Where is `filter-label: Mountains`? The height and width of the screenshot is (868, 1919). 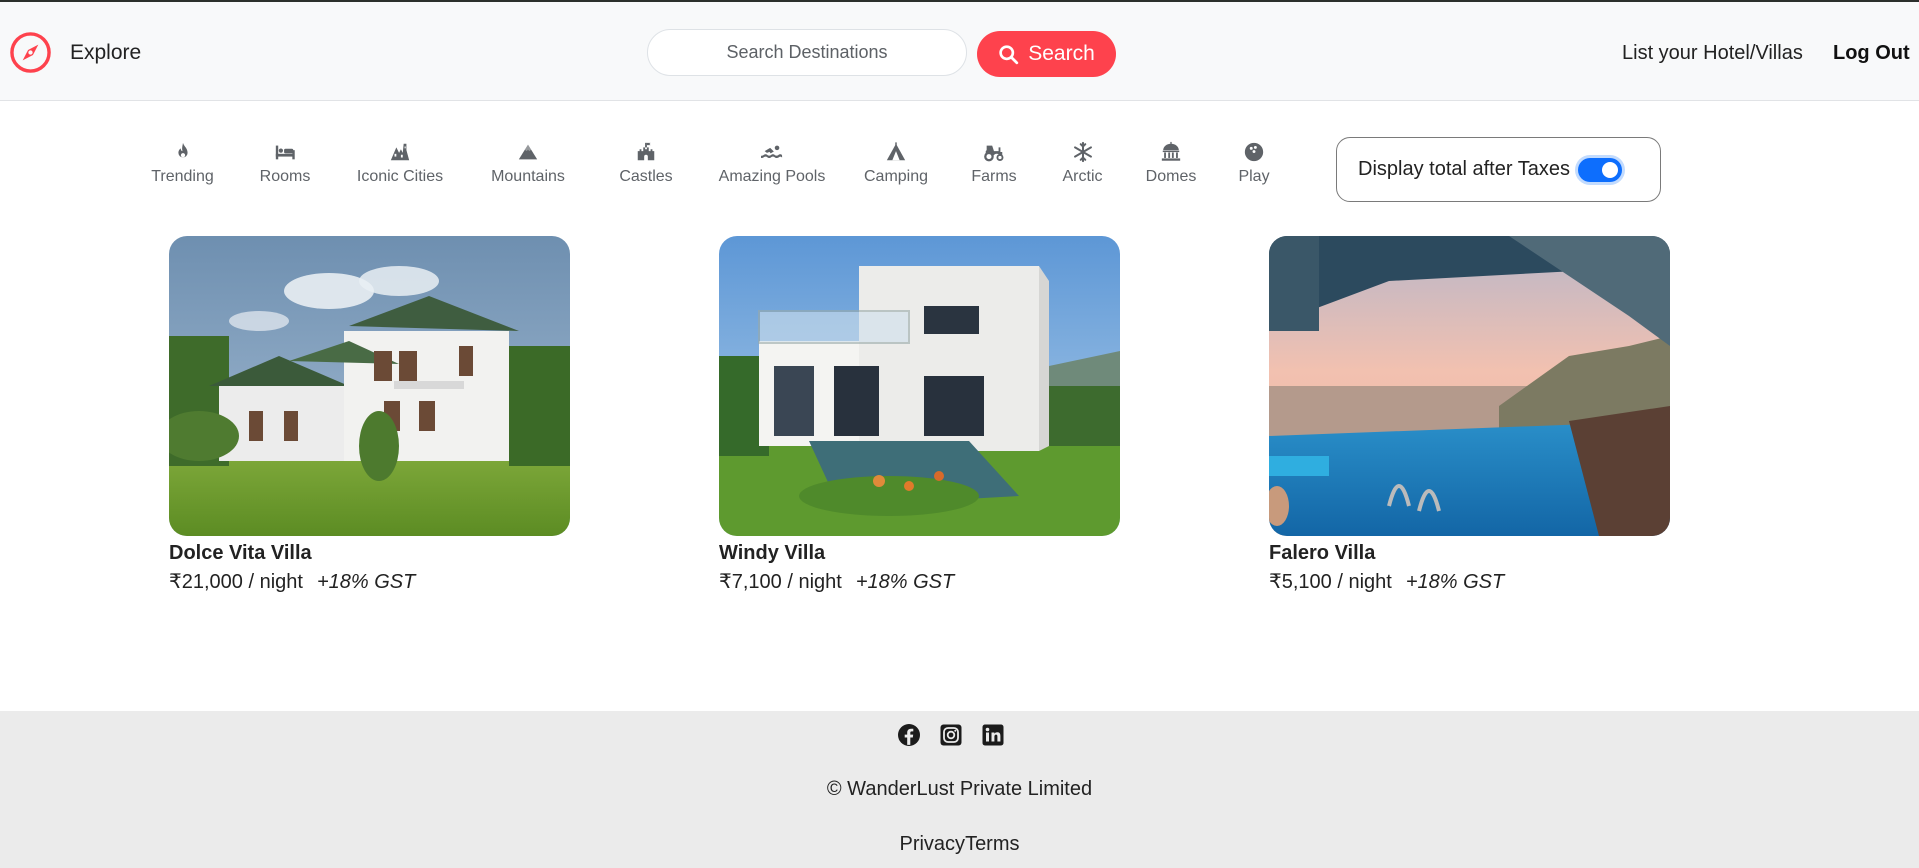 filter-label: Mountains is located at coordinates (528, 176).